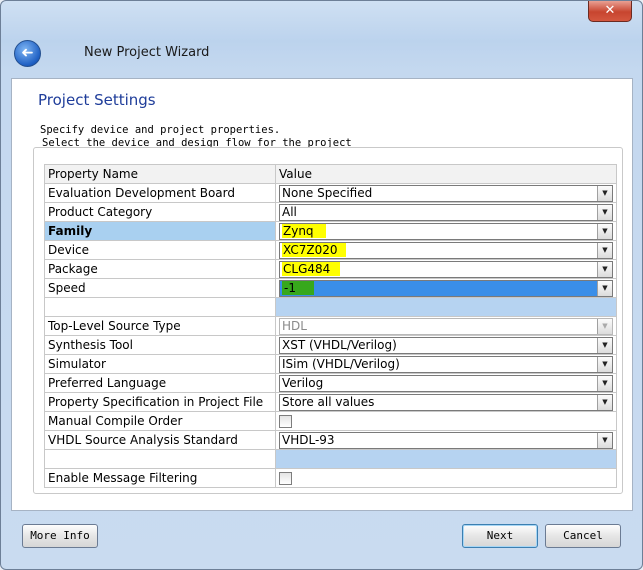 The width and height of the screenshot is (643, 570). Describe the element at coordinates (160, 288) in the screenshot. I see `speed-label: Speed` at that location.